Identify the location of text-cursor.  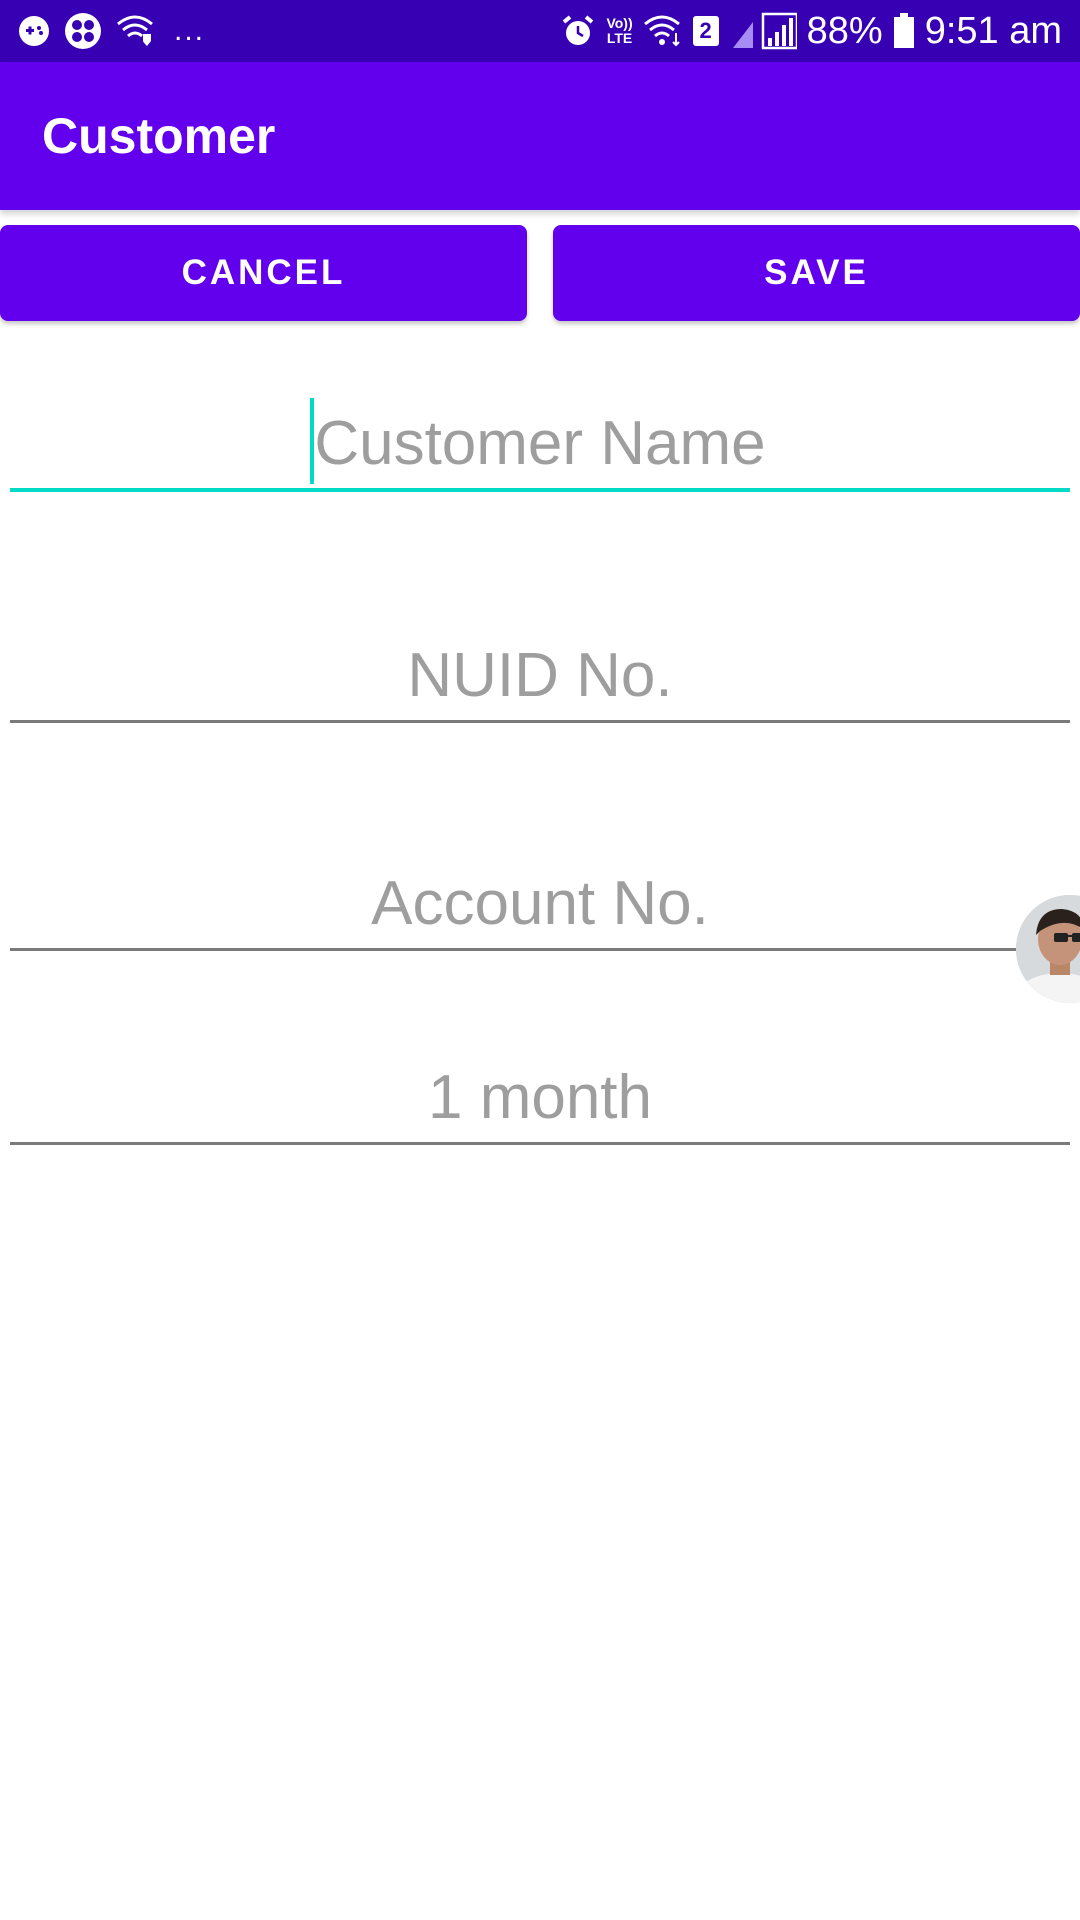
(312, 441).